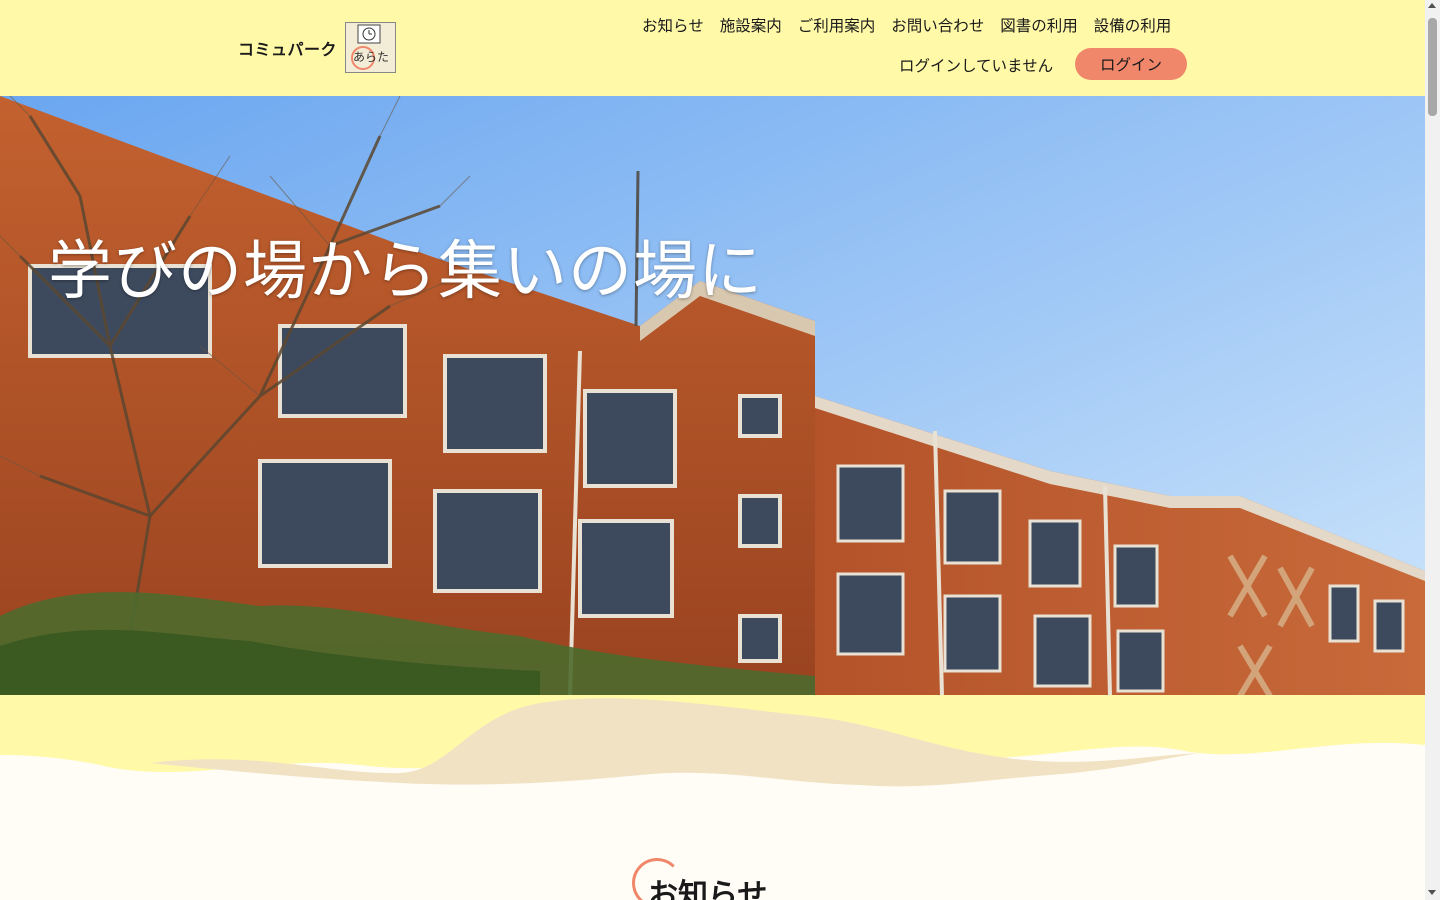  Describe the element at coordinates (837, 25) in the screenshot. I see `nav-item-usage-guide: ご利用案内` at that location.